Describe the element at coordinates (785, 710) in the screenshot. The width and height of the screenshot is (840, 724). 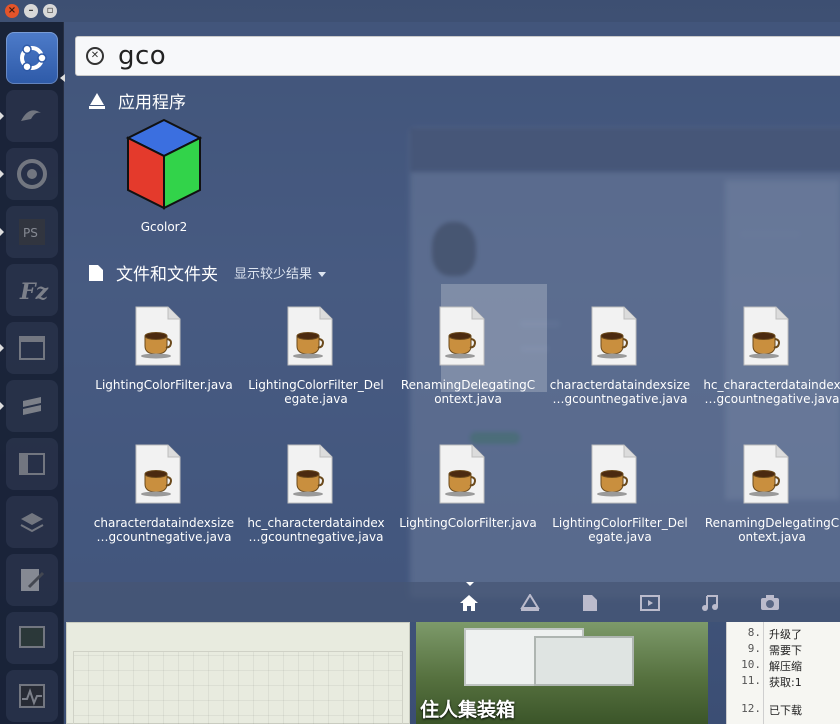
I see `code-line-text: 已下载` at that location.